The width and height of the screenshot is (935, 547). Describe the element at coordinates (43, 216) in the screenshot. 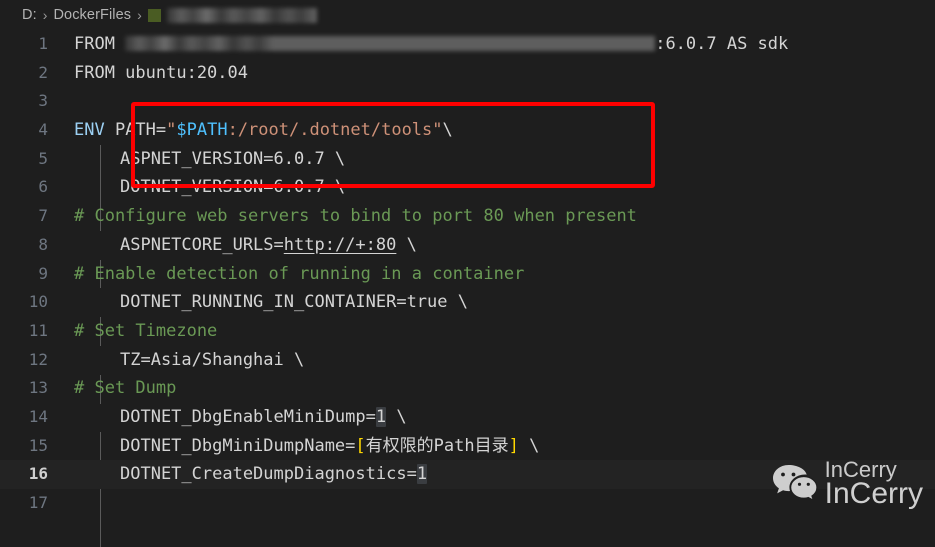

I see `line-number: 7` at that location.